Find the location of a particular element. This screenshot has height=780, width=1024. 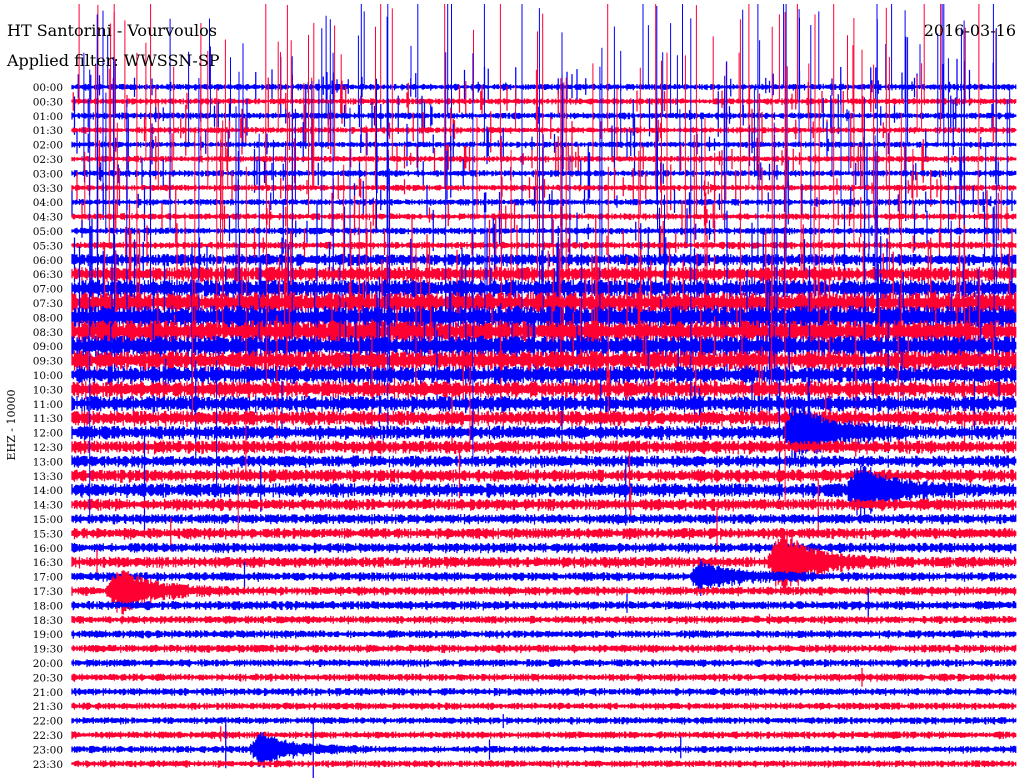

filter-label: Applied filter: WWSSN-SP is located at coordinates (113, 60).